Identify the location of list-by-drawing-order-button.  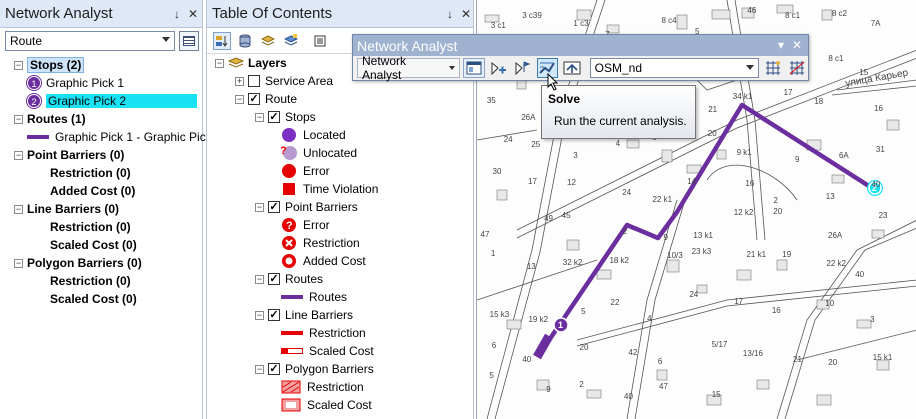
(222, 40).